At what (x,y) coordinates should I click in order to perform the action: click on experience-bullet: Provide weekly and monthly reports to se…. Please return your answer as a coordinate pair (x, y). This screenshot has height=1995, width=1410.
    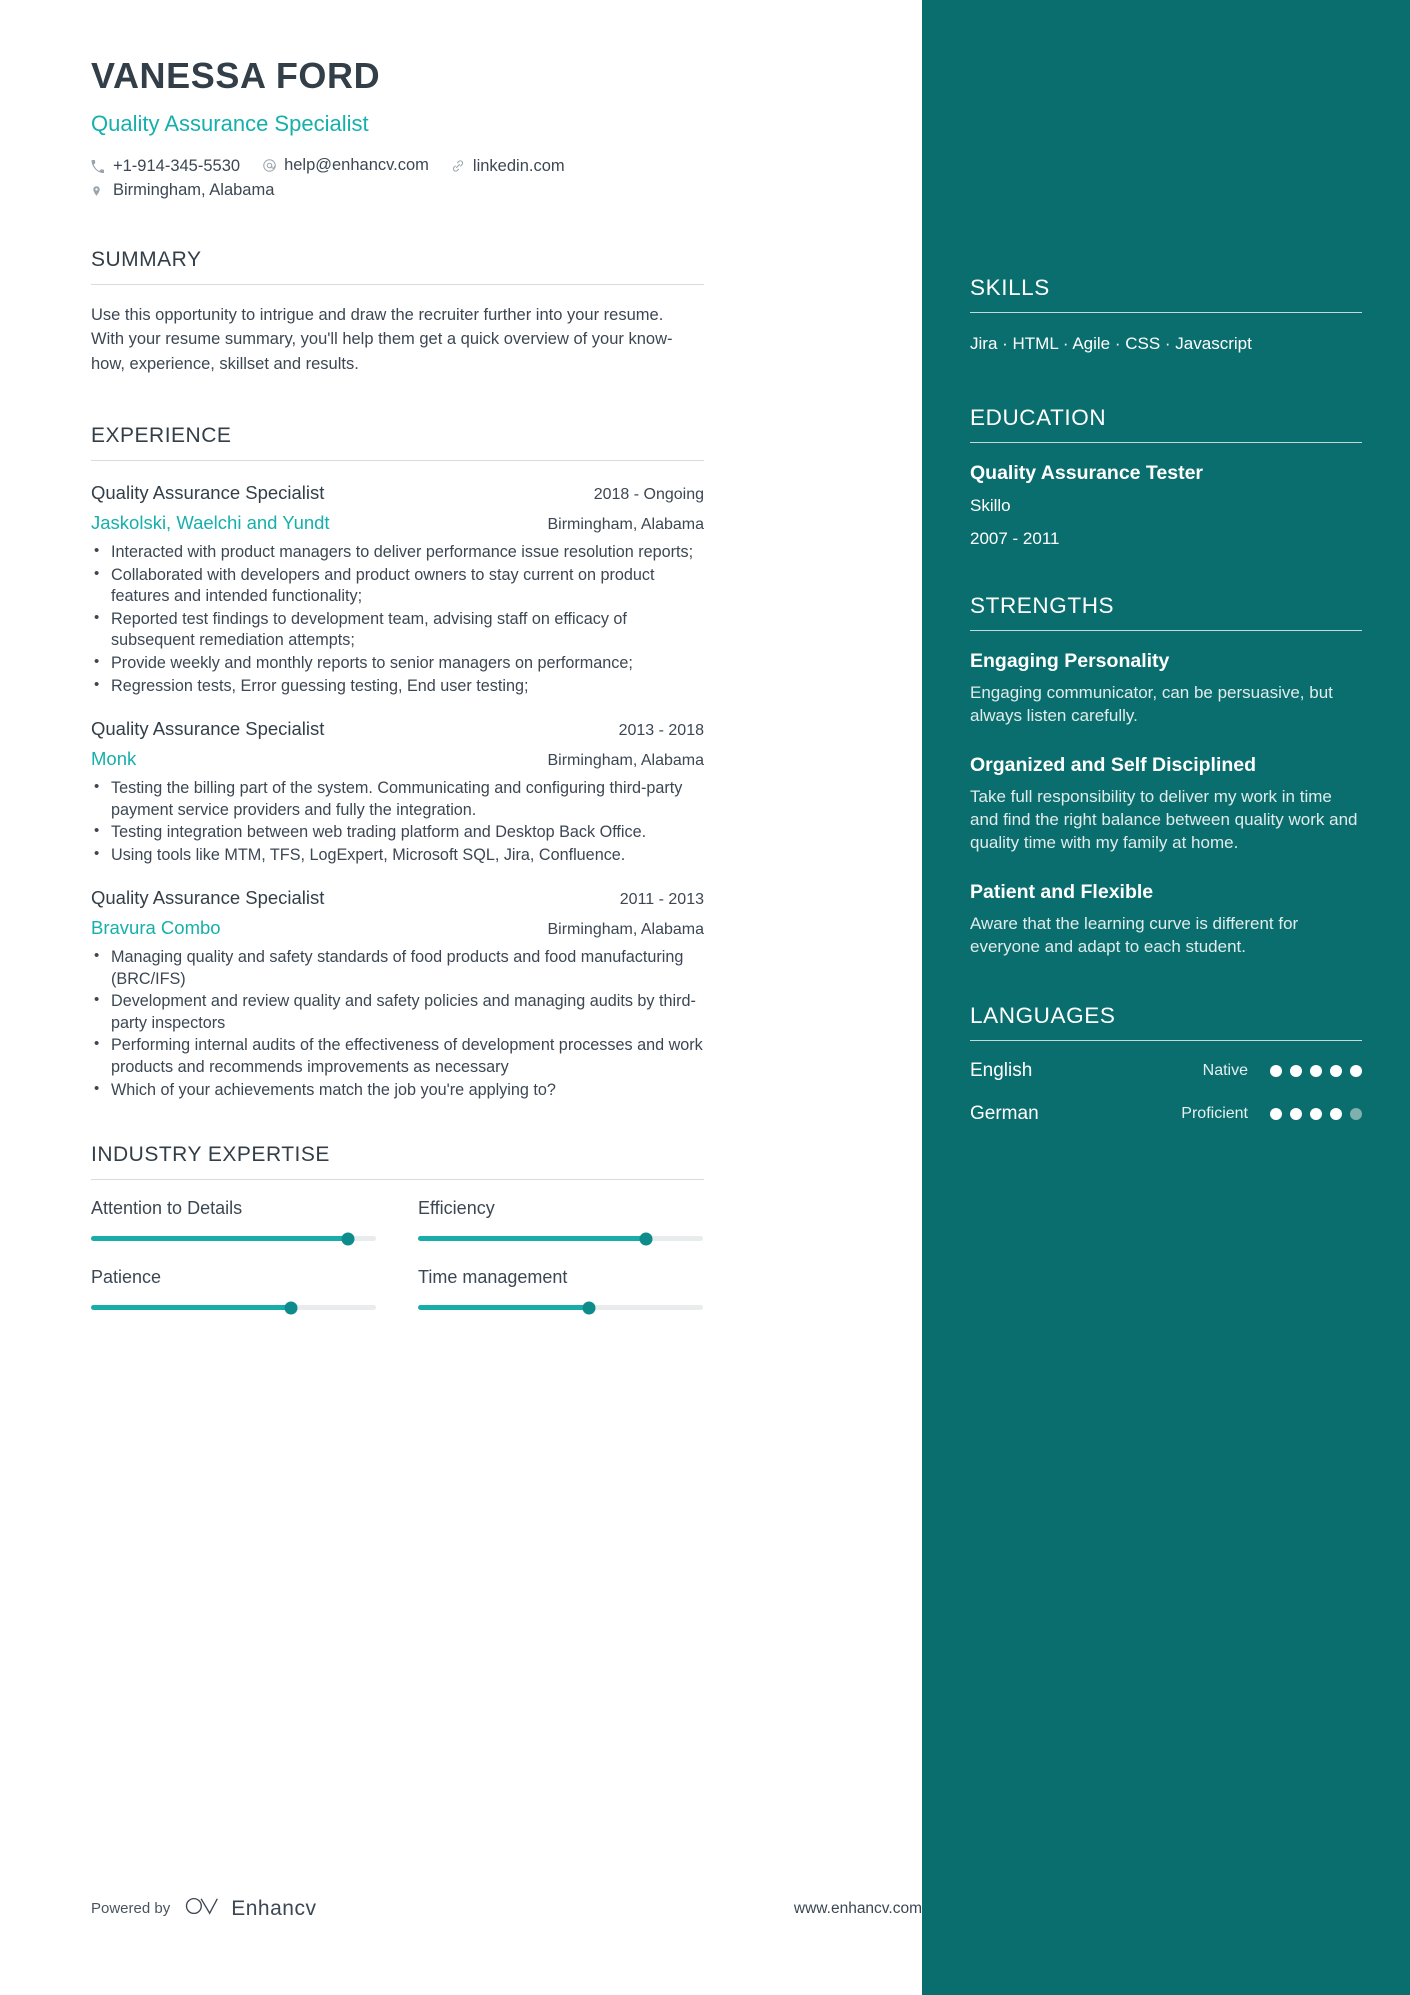
    Looking at the image, I should click on (397, 663).